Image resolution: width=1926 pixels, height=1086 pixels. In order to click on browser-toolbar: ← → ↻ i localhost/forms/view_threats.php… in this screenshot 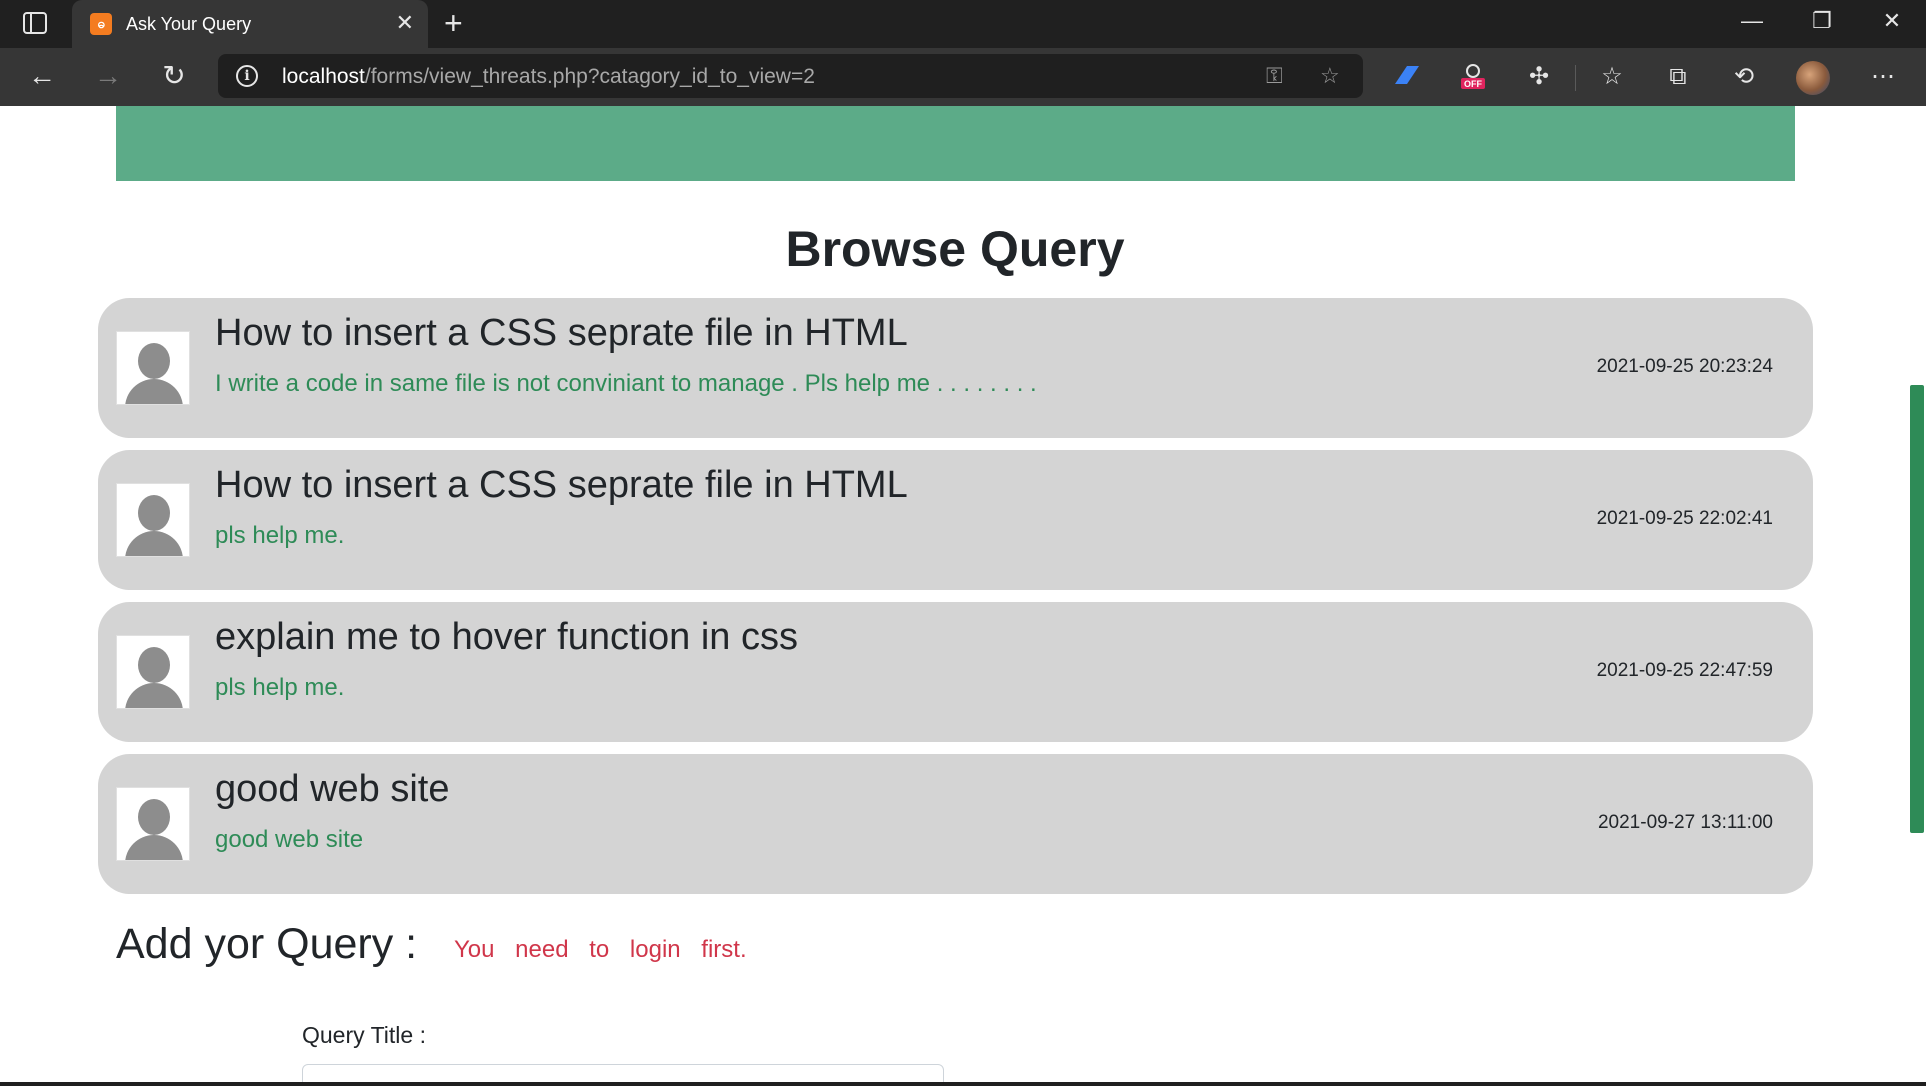, I will do `click(963, 77)`.